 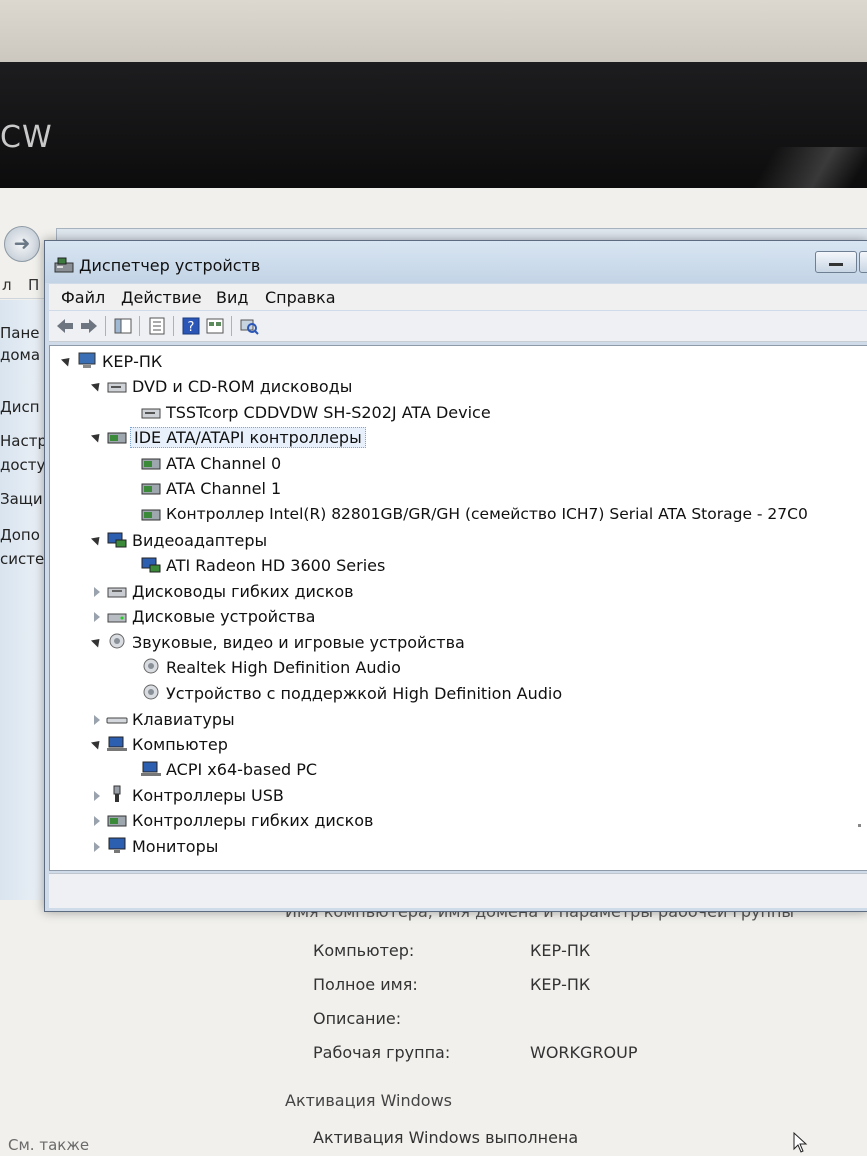 What do you see at coordinates (20, 333) in the screenshot?
I see `sidebar-link: Пане` at bounding box center [20, 333].